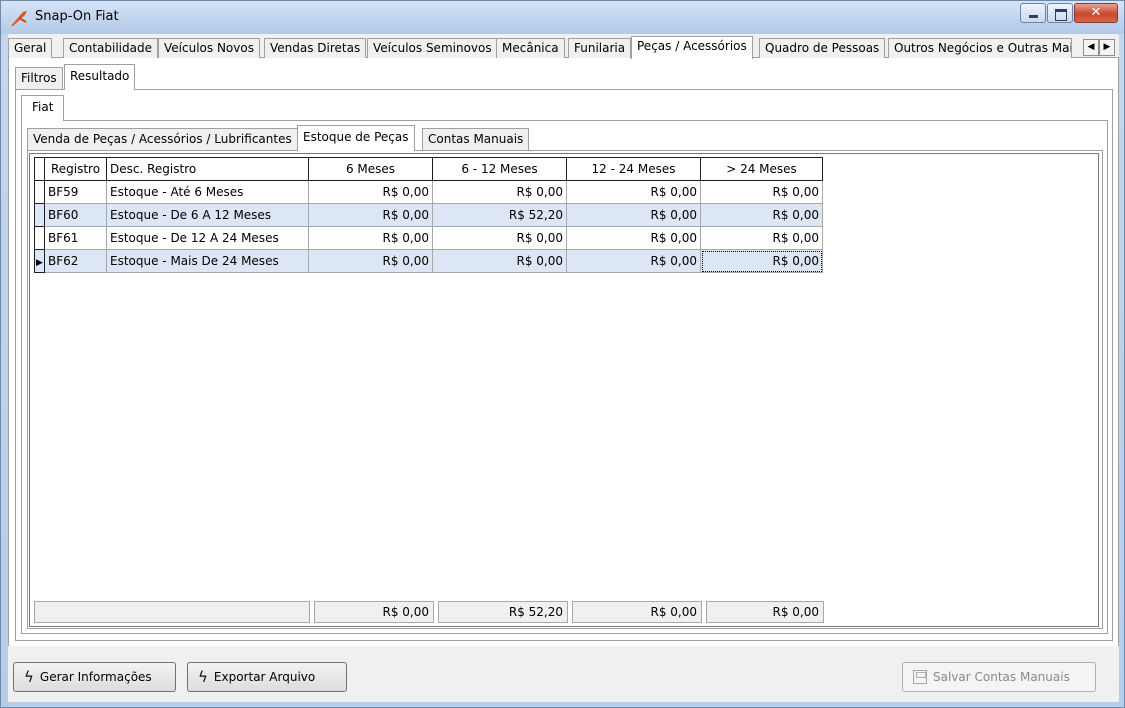 This screenshot has height=708, width=1125. I want to click on save-icon, so click(920, 677).